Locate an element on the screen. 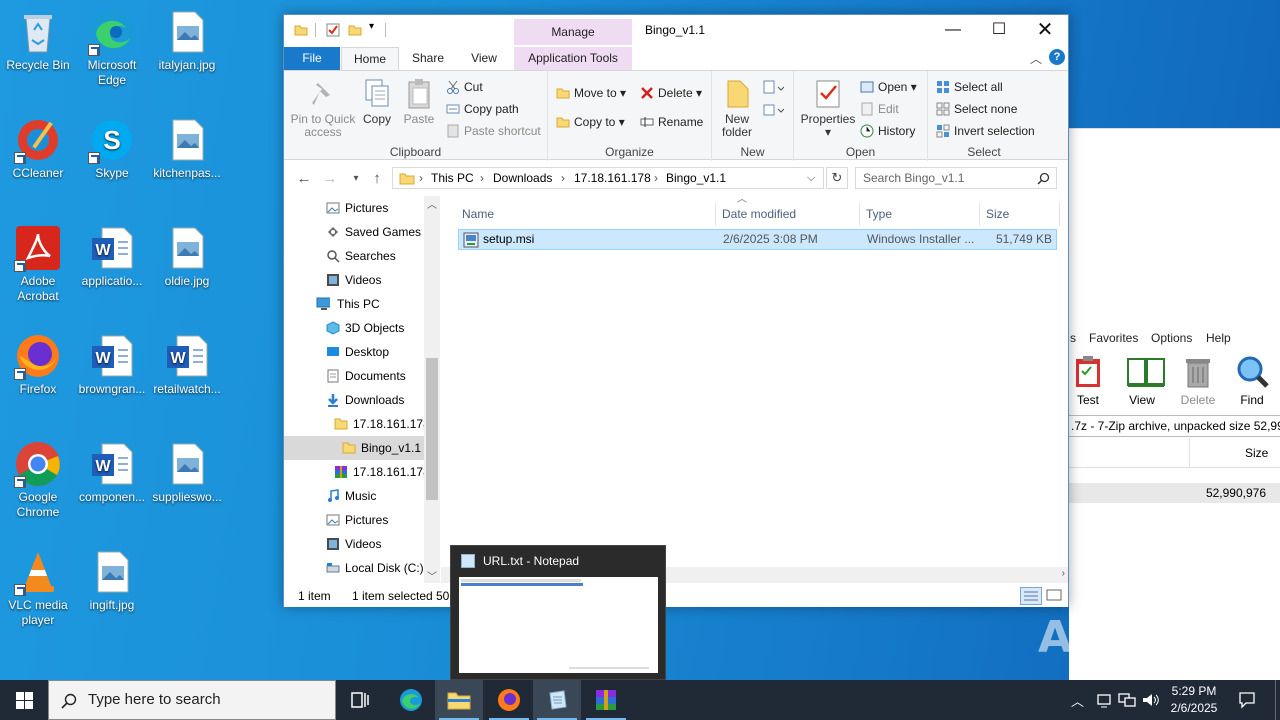  cut-button: Cut is located at coordinates (464, 87).